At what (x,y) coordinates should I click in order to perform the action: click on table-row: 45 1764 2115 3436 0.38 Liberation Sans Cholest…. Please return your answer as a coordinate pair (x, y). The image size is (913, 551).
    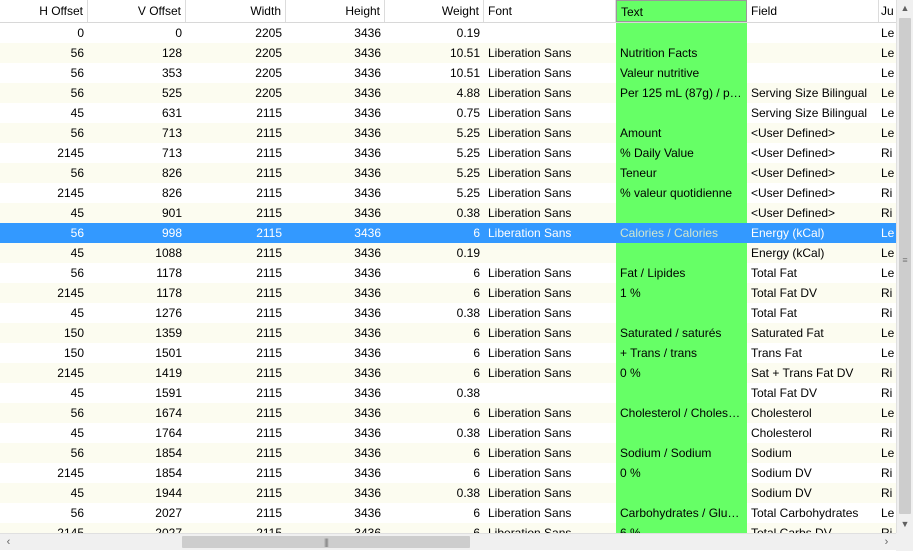
    Looking at the image, I should click on (448, 433).